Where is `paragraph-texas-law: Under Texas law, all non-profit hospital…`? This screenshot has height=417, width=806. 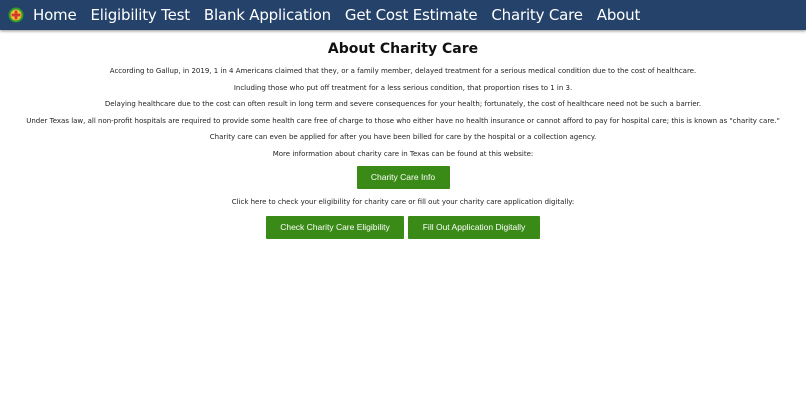
paragraph-texas-law: Under Texas law, all non-profit hospital… is located at coordinates (403, 120).